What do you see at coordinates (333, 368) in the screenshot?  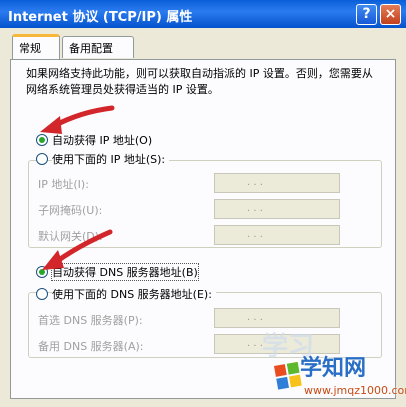 I see `watermark-logo: 学知网` at bounding box center [333, 368].